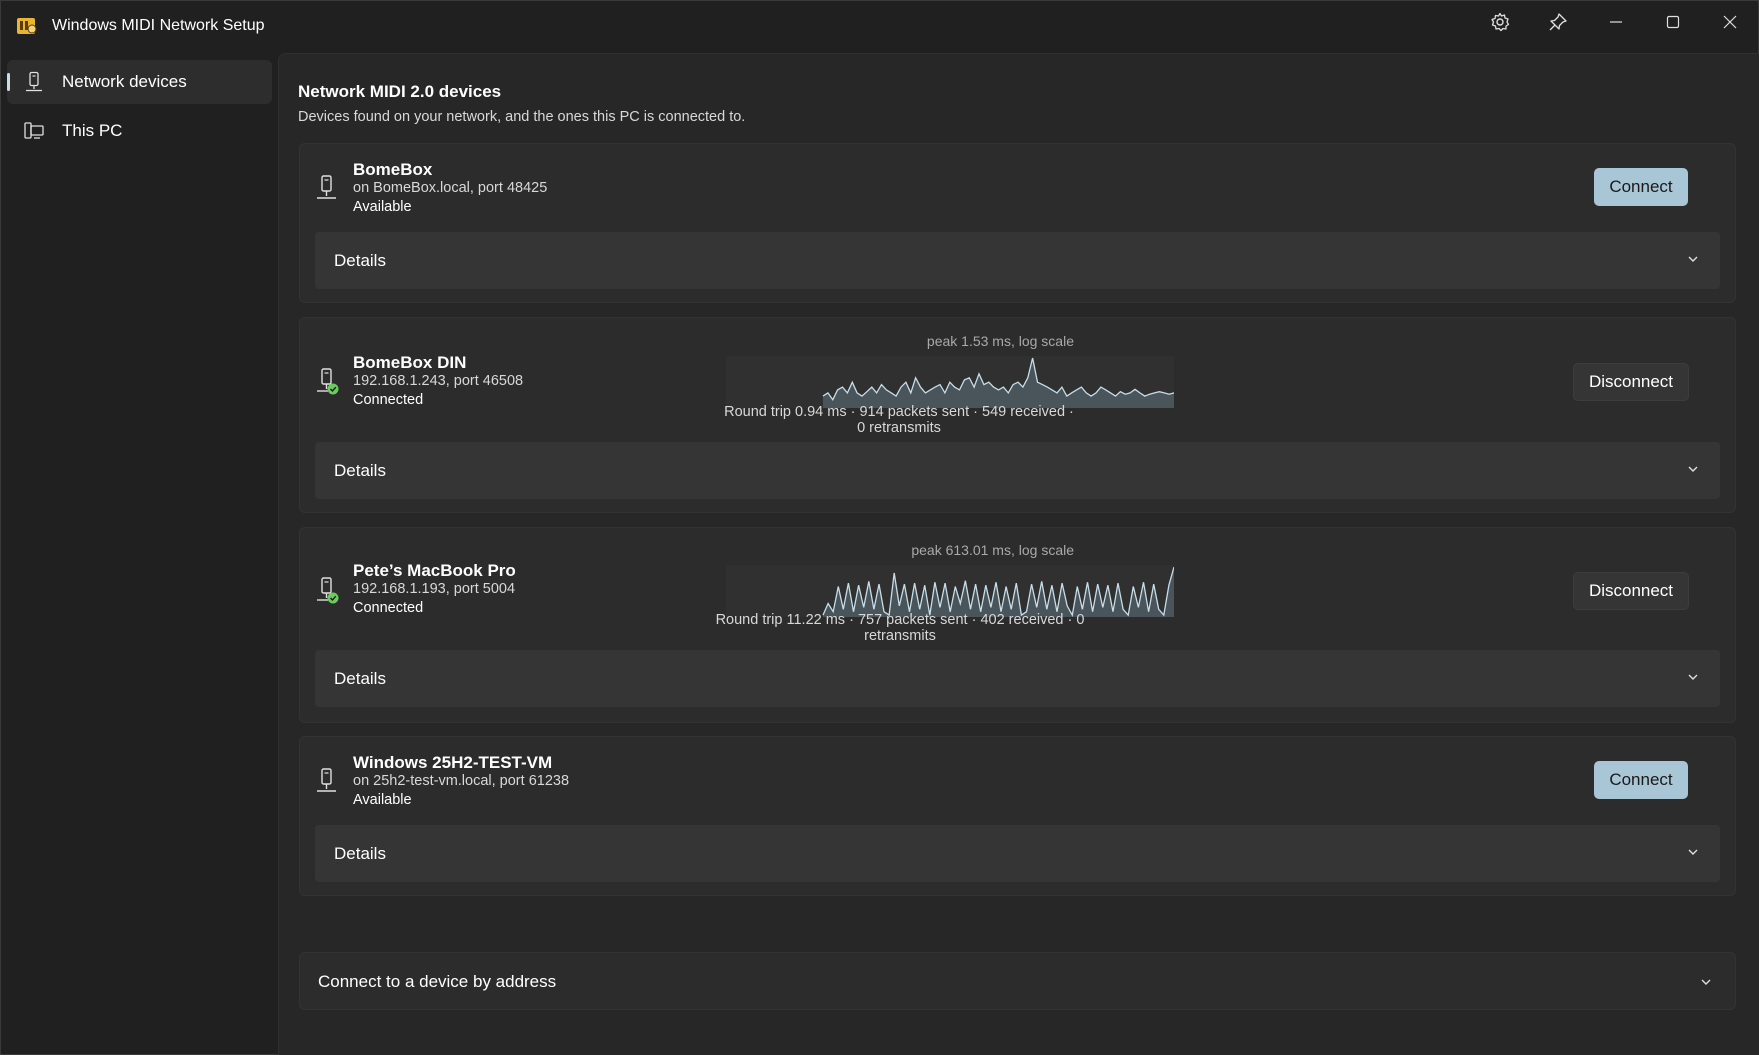  What do you see at coordinates (8, 82) in the screenshot?
I see `selection-indicator` at bounding box center [8, 82].